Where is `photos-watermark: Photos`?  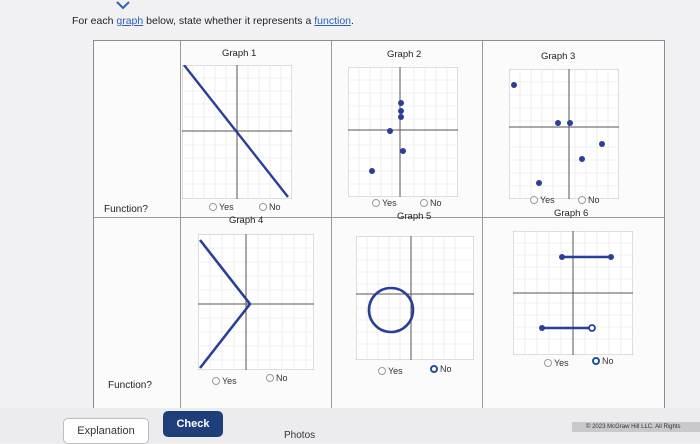 photos-watermark: Photos is located at coordinates (300, 435).